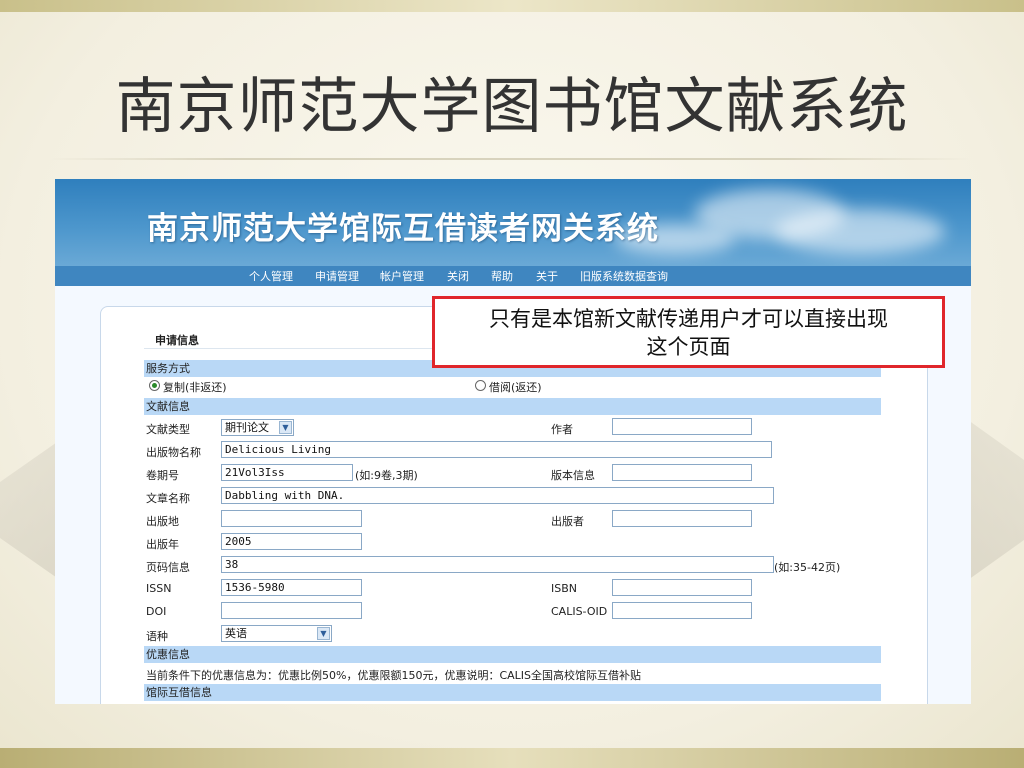  Describe the element at coordinates (271, 276) in the screenshot. I see `nav-personal: 个人管理` at that location.